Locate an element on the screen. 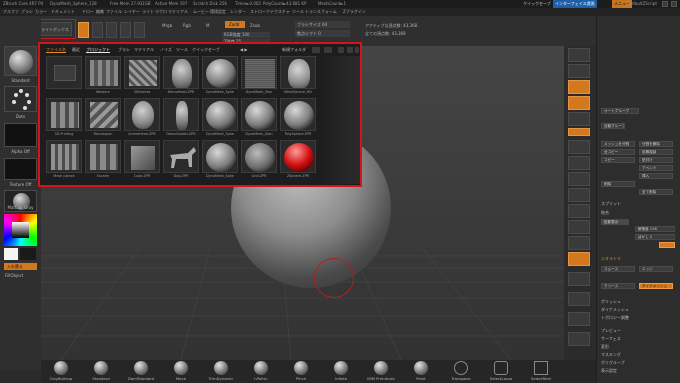 This screenshot has width=680, height=383. local-button is located at coordinates (579, 147).